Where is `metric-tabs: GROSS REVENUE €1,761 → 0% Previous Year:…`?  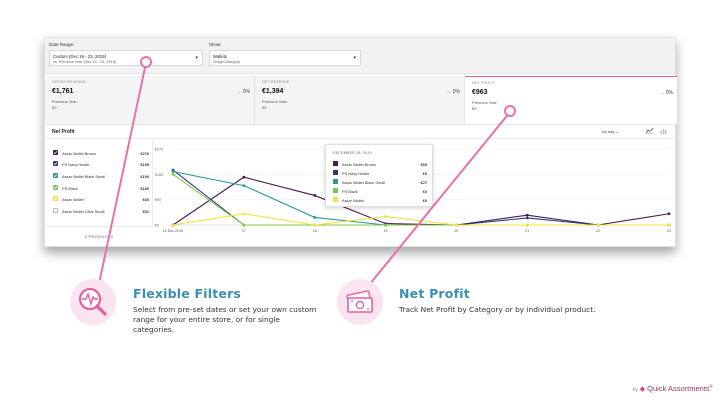
metric-tabs: GROSS REVENUE €1,761 → 0% Previous Year:… is located at coordinates (361, 100).